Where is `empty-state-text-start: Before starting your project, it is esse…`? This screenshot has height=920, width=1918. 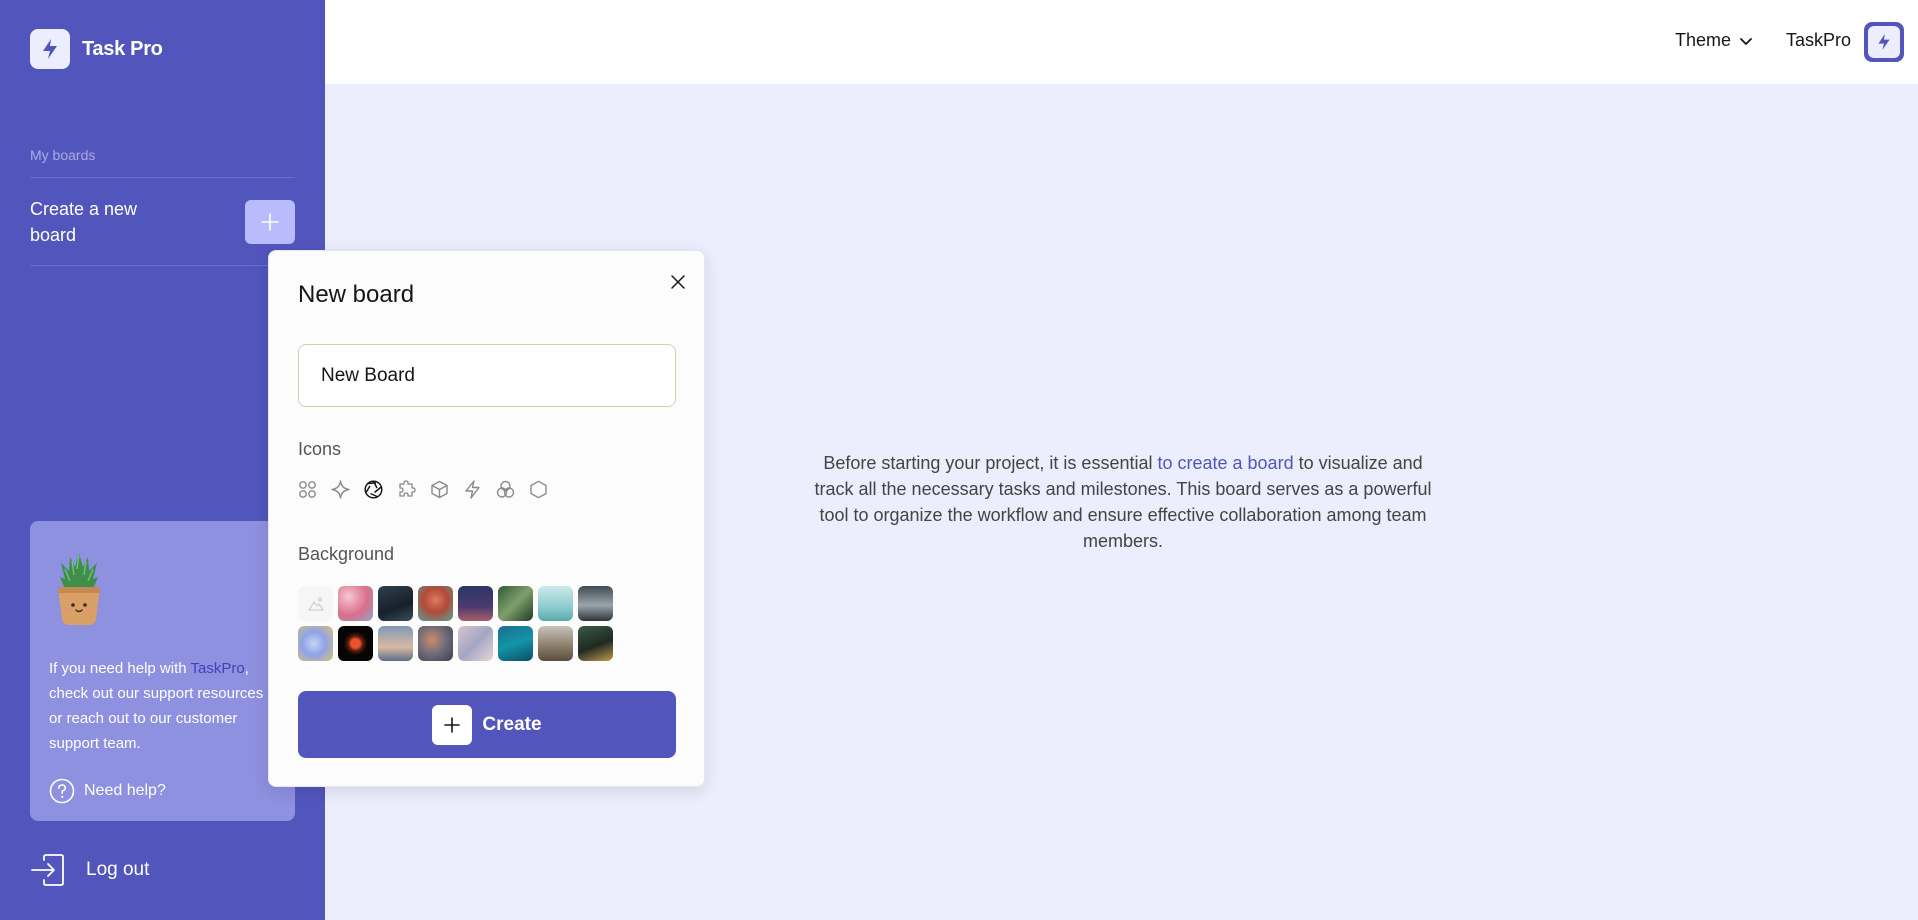 empty-state-text-start: Before starting your project, it is esse… is located at coordinates (990, 463).